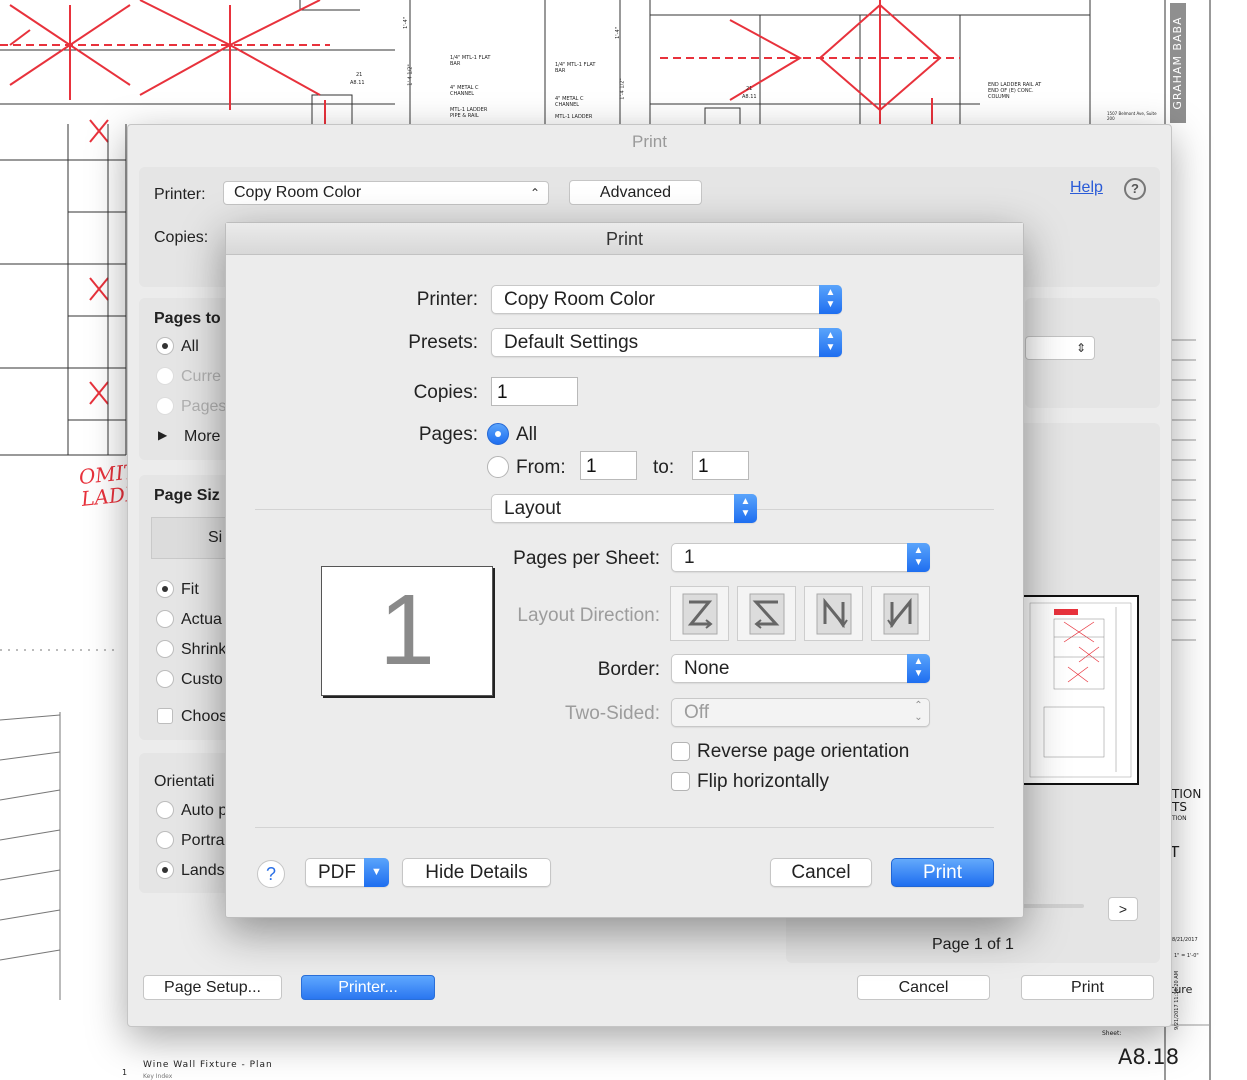 This screenshot has width=1247, height=1080. Describe the element at coordinates (165, 679) in the screenshot. I see `size-custom-radio` at that location.